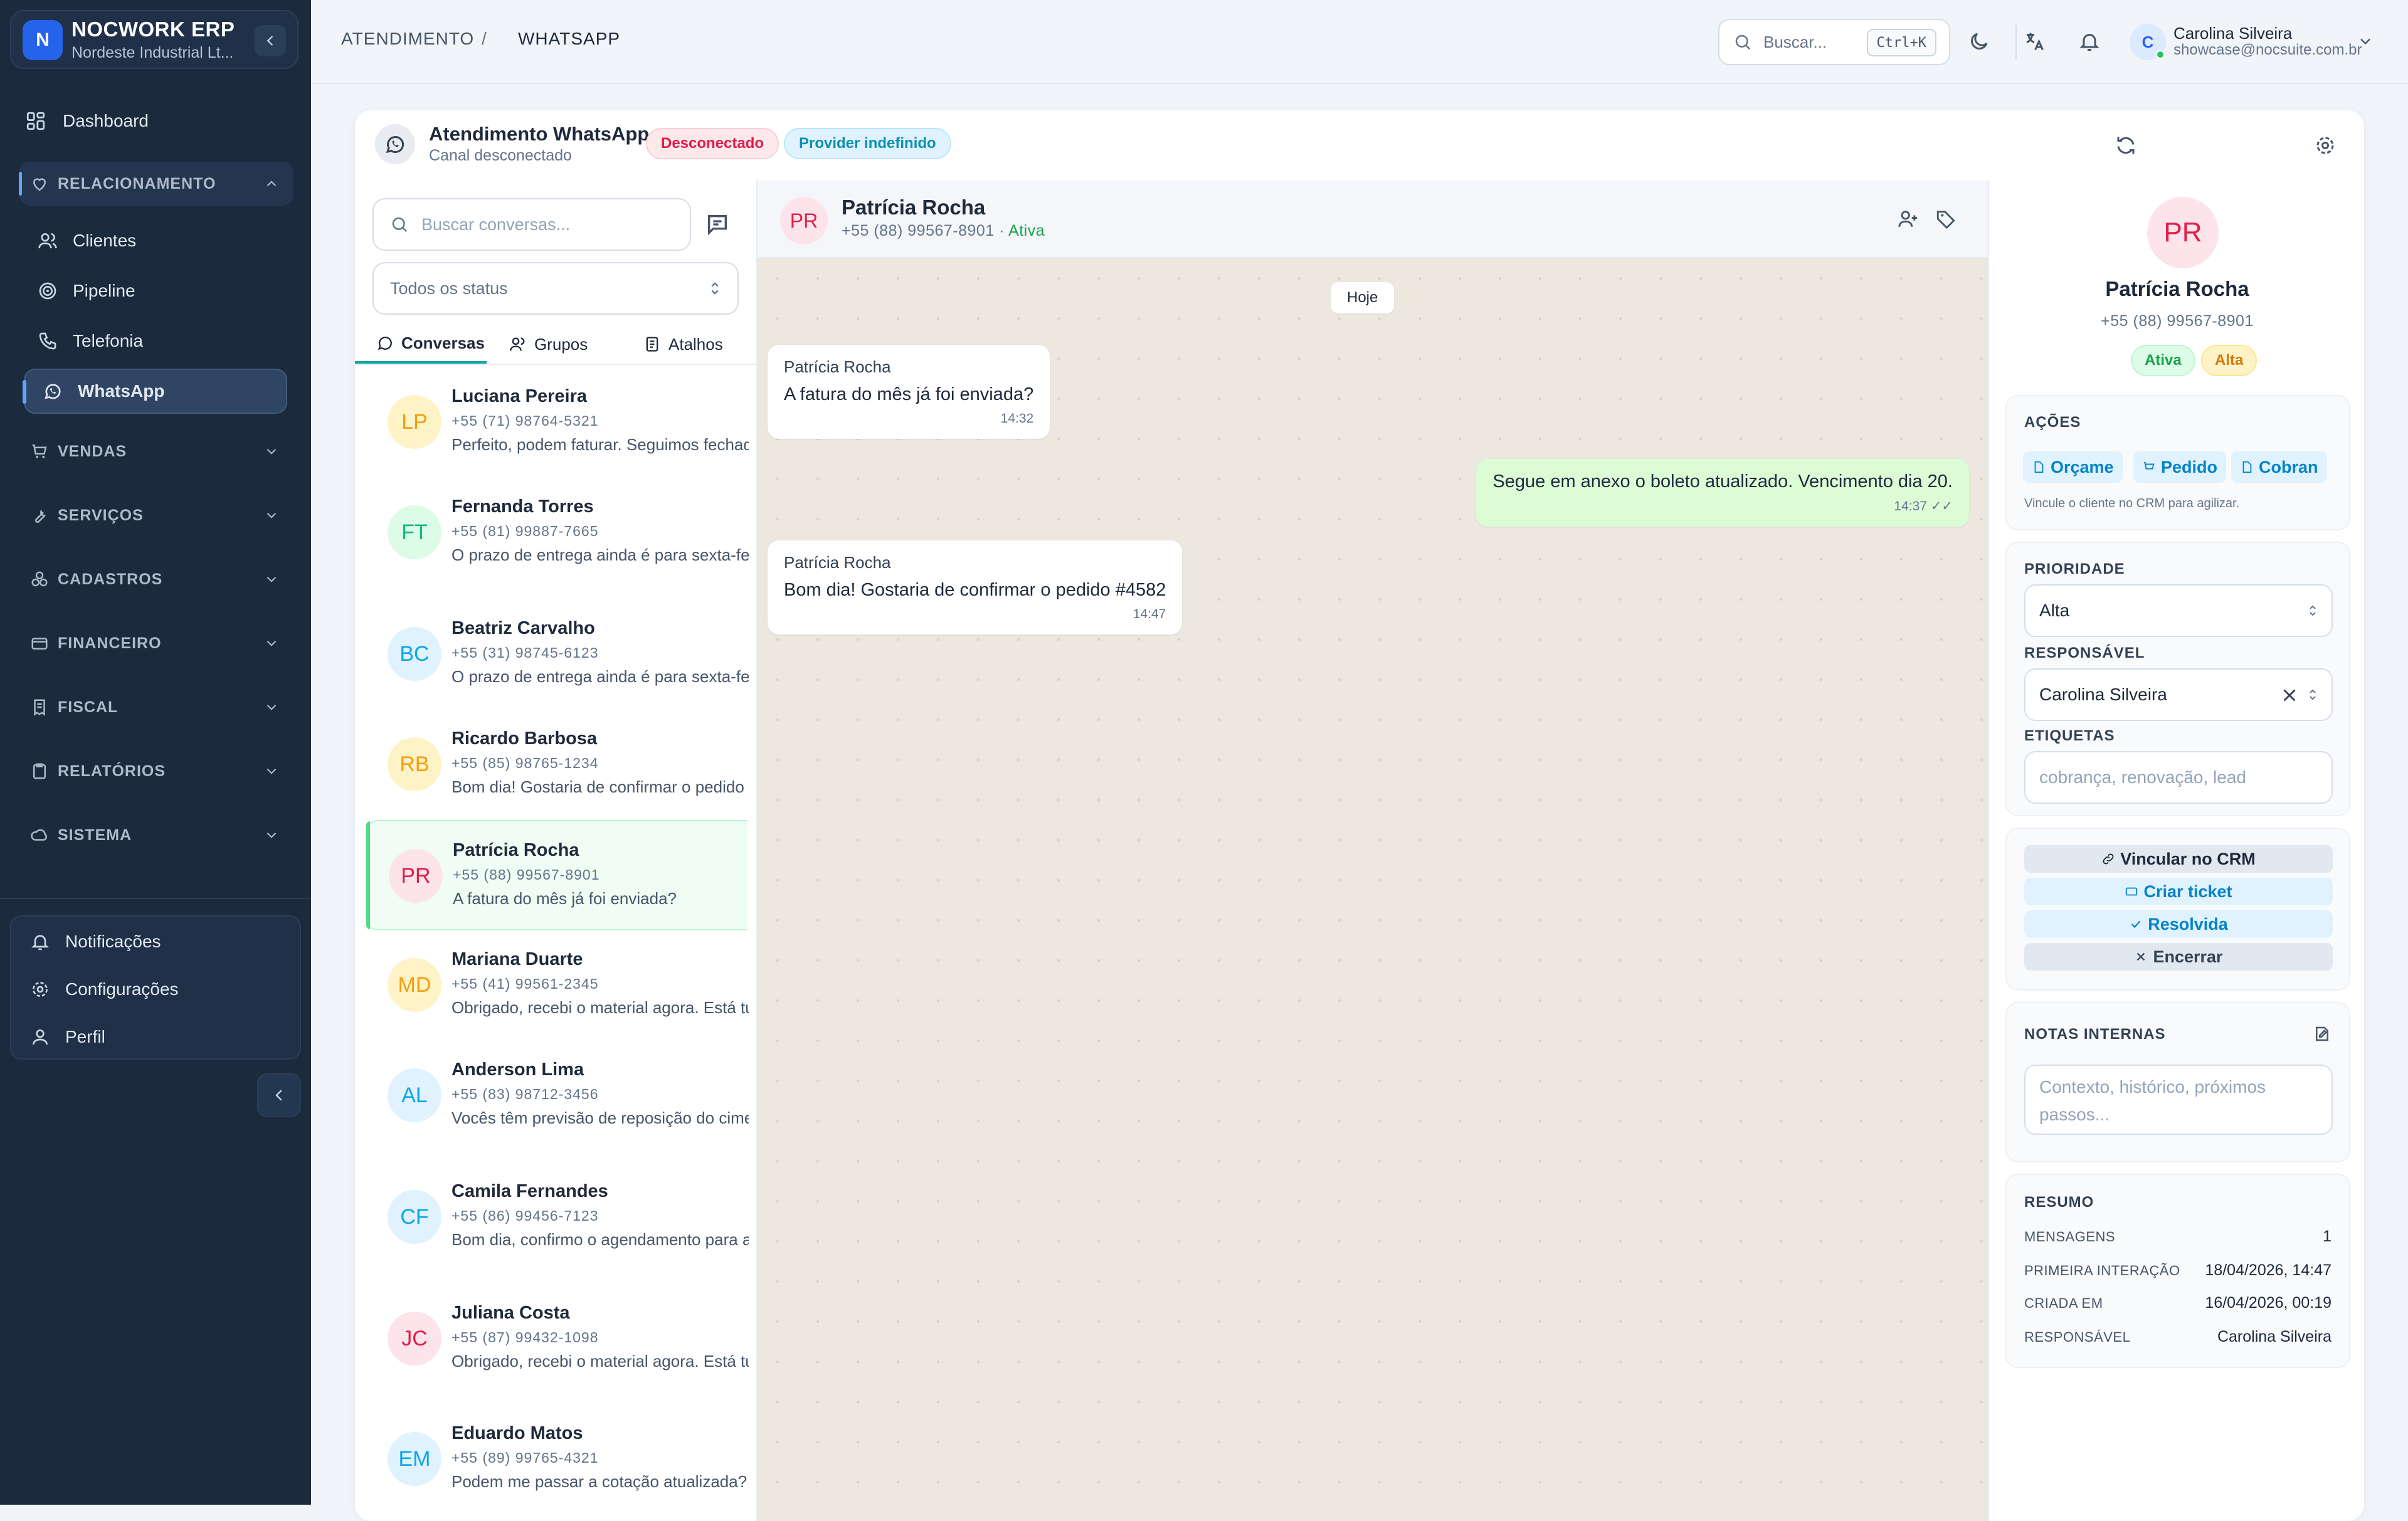  I want to click on owner-select: Carolina Silveira, so click(2178, 694).